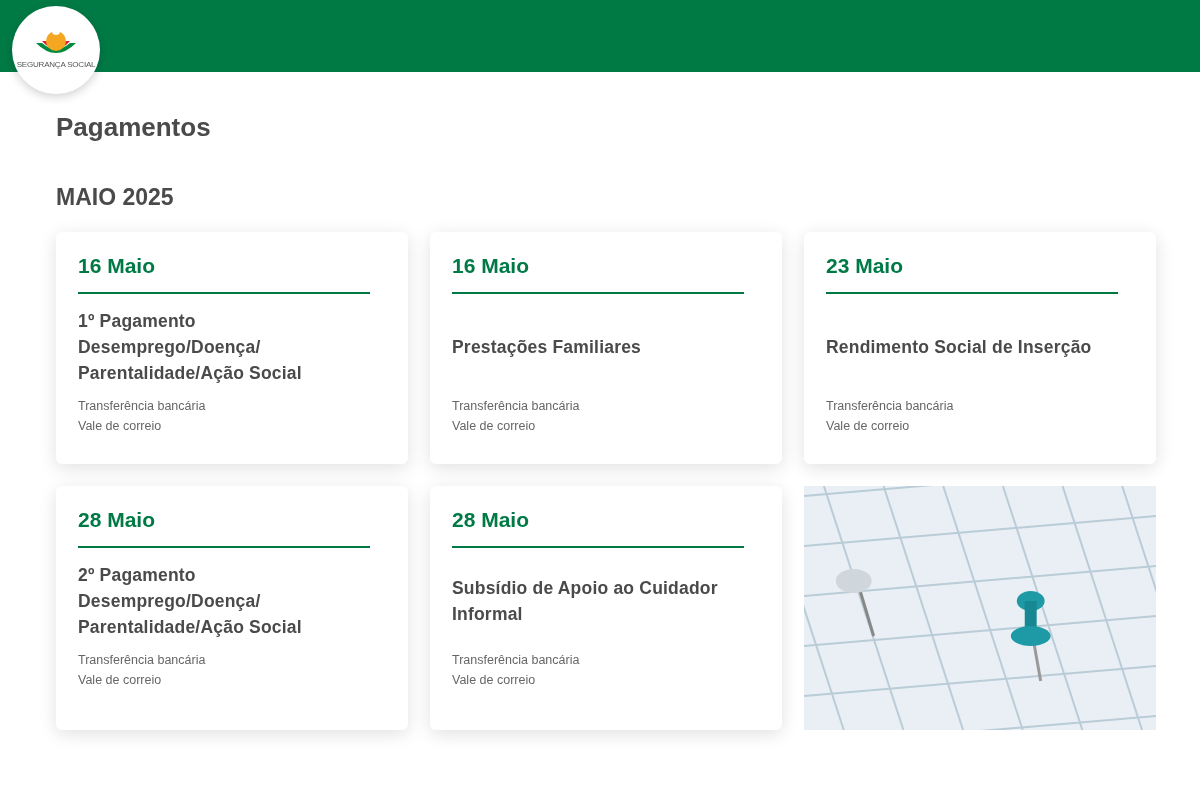 The width and height of the screenshot is (1200, 785). Describe the element at coordinates (134, 127) in the screenshot. I see `page-title: Pagamentos` at that location.